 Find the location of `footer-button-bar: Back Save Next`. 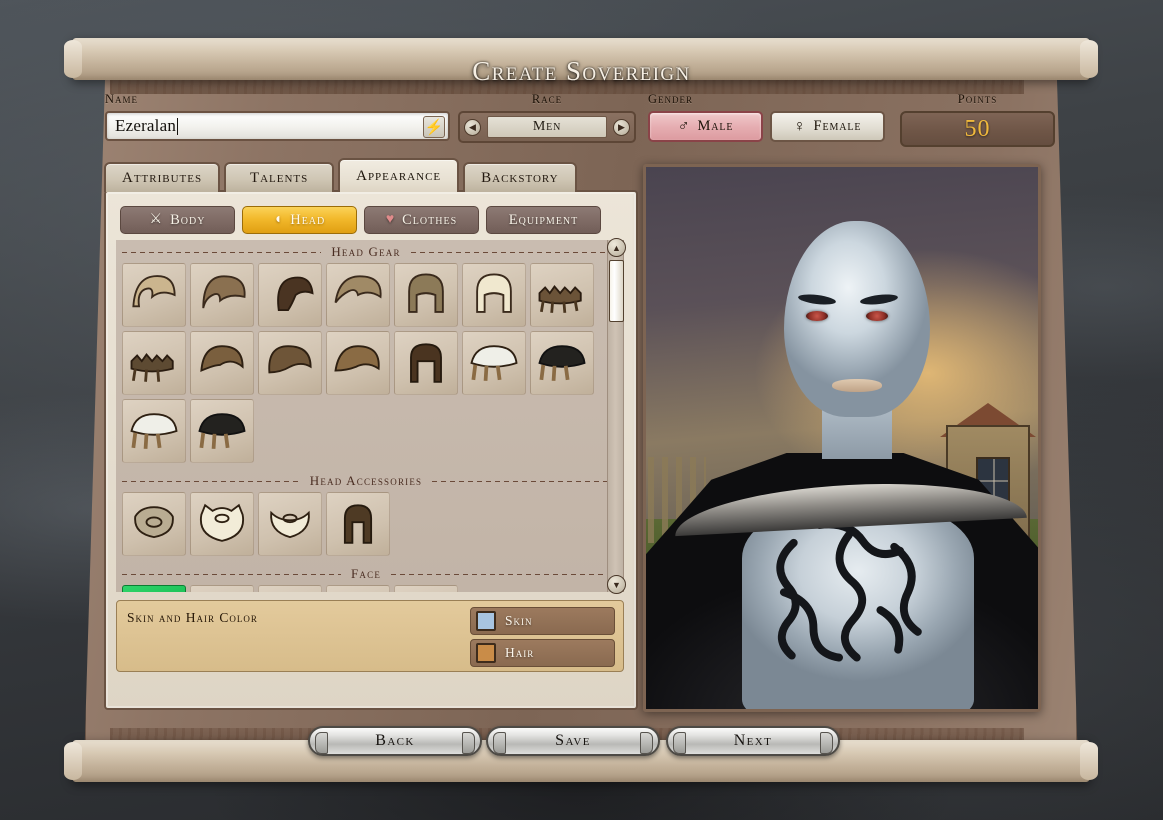

footer-button-bar: Back Save Next is located at coordinates (581, 746).